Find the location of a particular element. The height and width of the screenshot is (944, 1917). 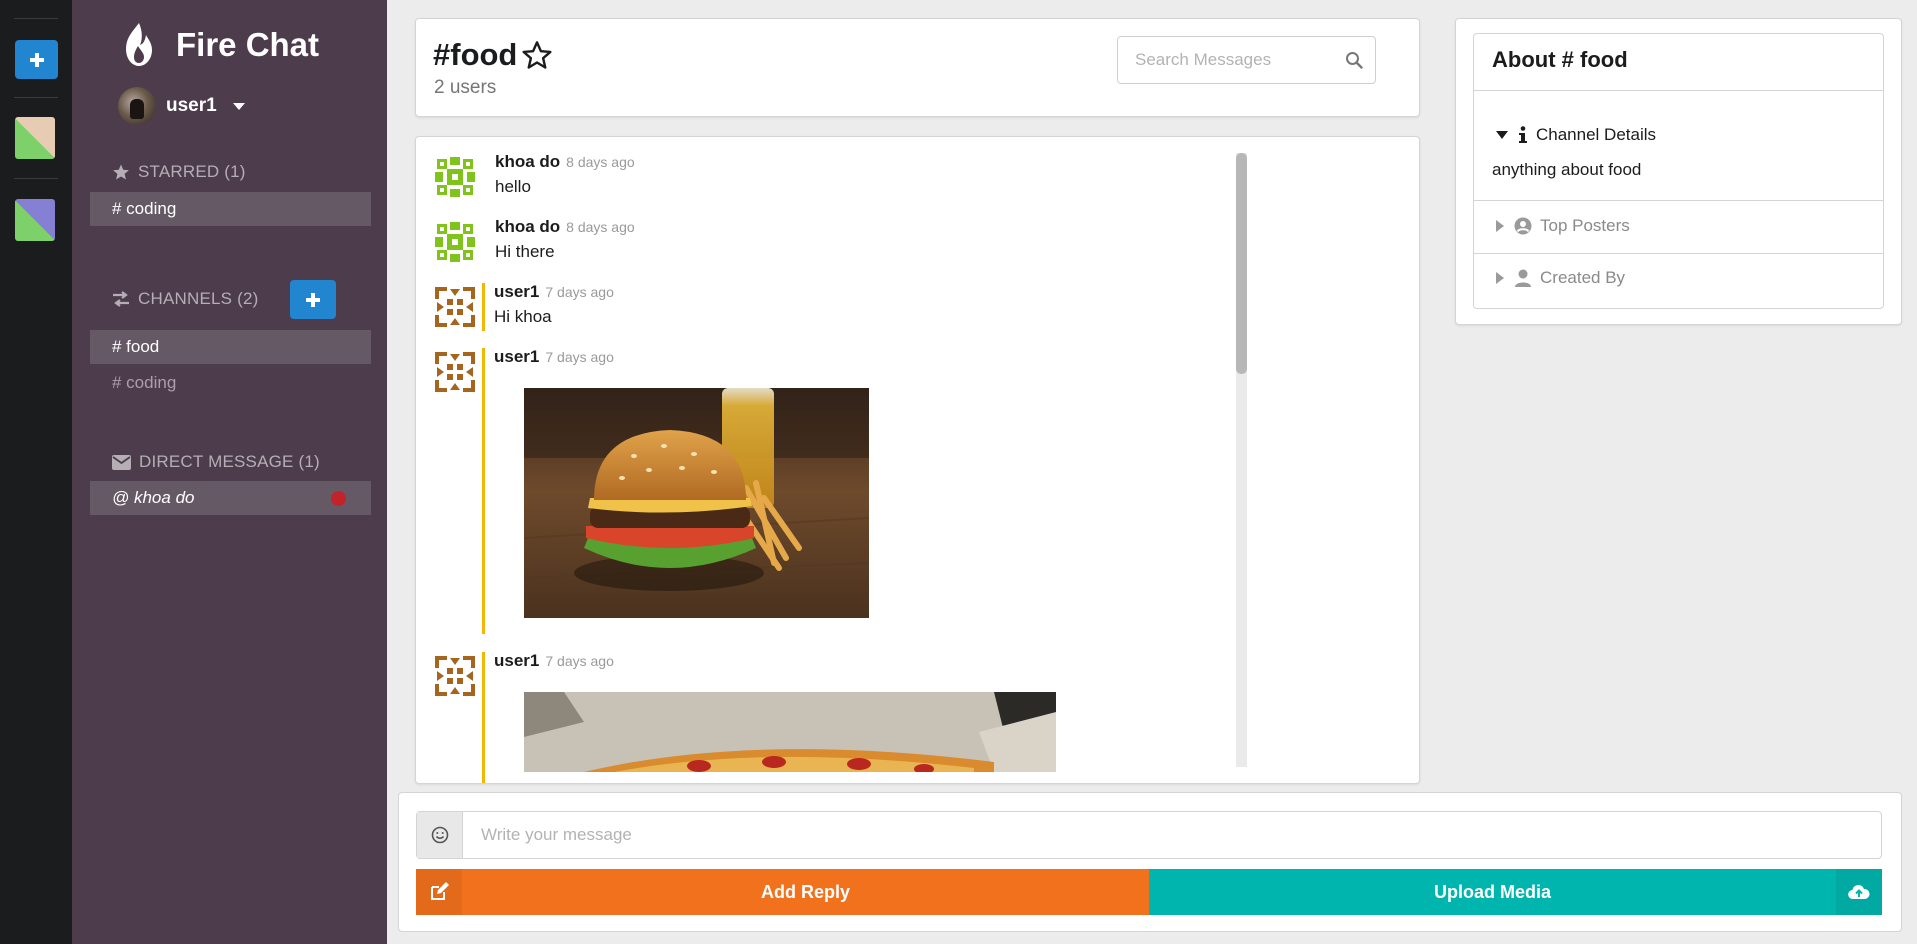

channel-item-label: # coding is located at coordinates (144, 382).